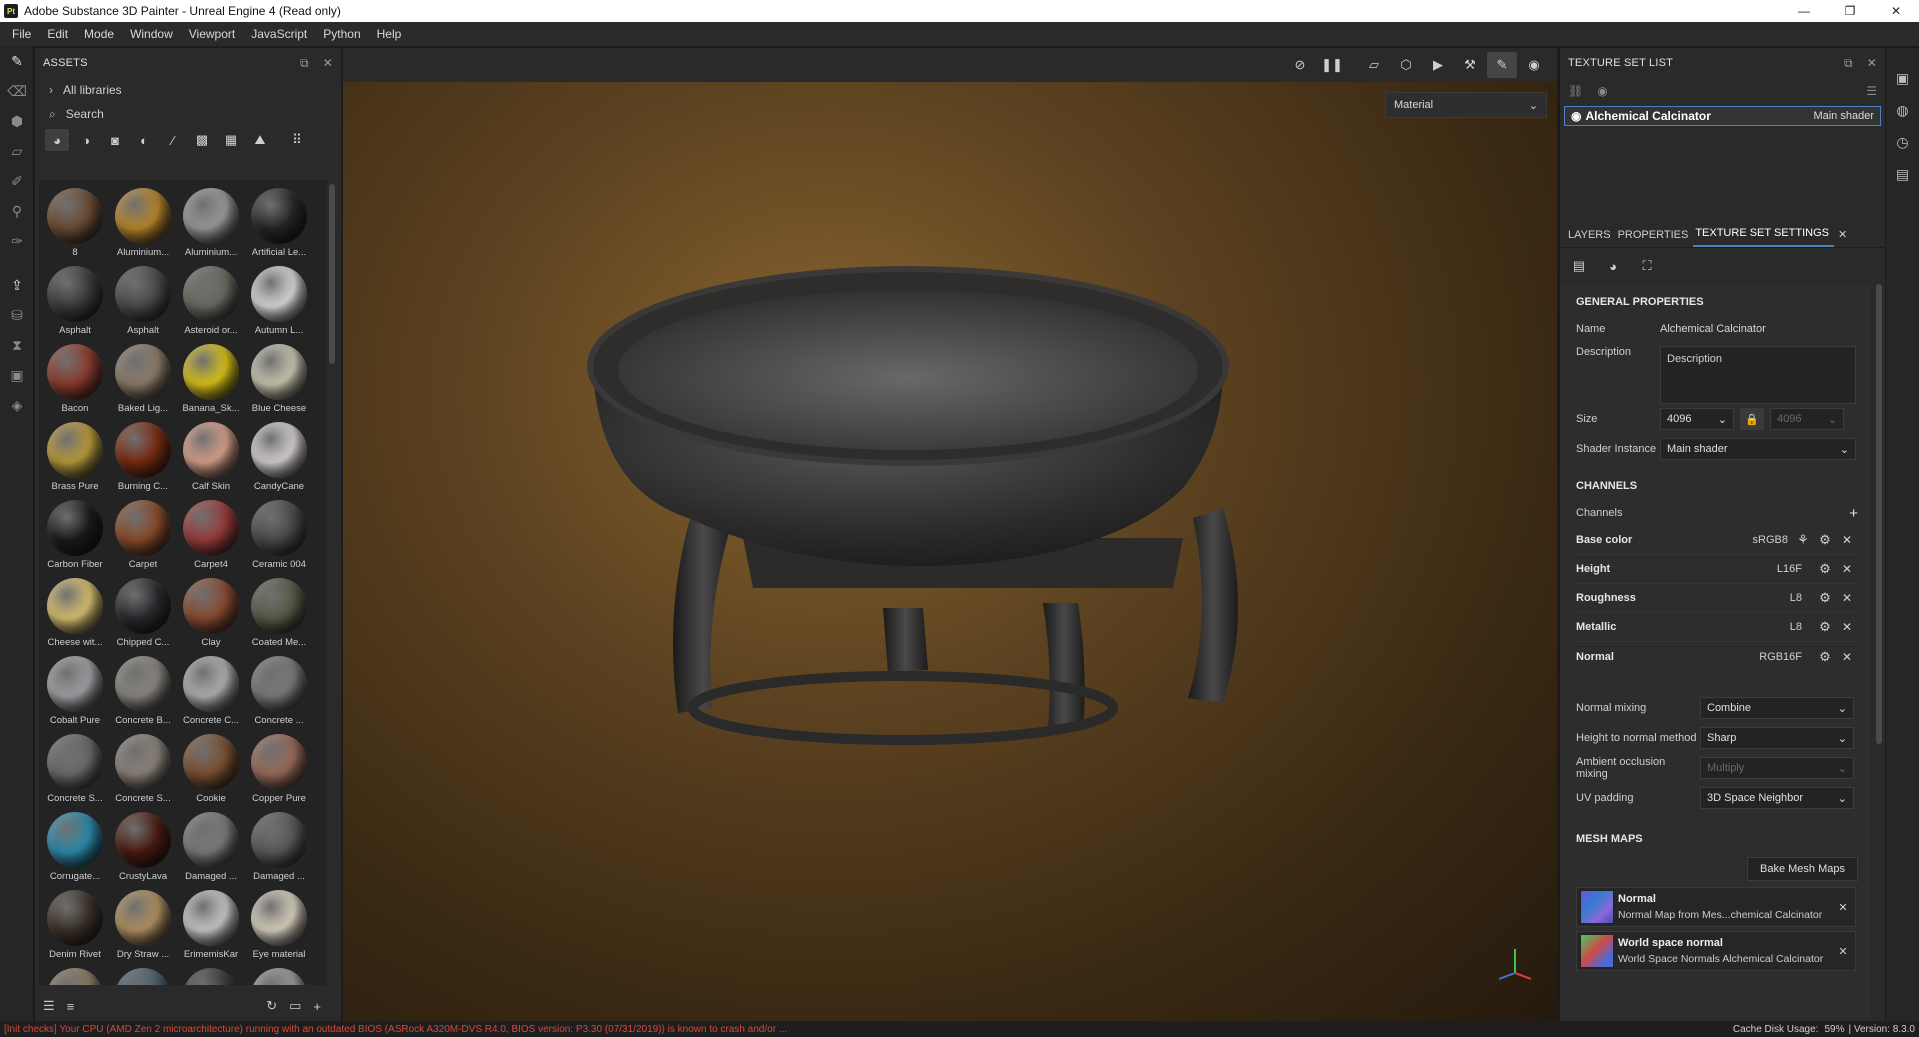 The image size is (1919, 1037). Describe the element at coordinates (17, 61) in the screenshot. I see `paint-brush-icon: ✎` at that location.